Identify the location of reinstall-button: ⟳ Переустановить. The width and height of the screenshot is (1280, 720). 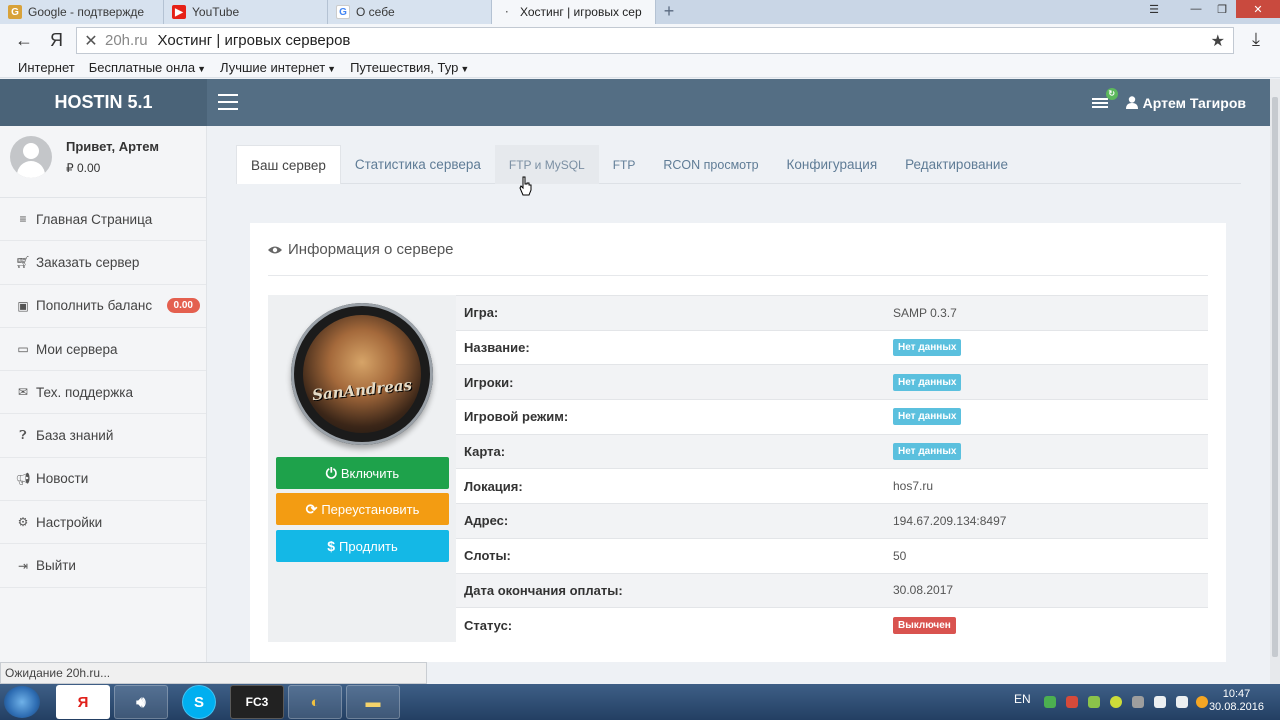
(362, 509).